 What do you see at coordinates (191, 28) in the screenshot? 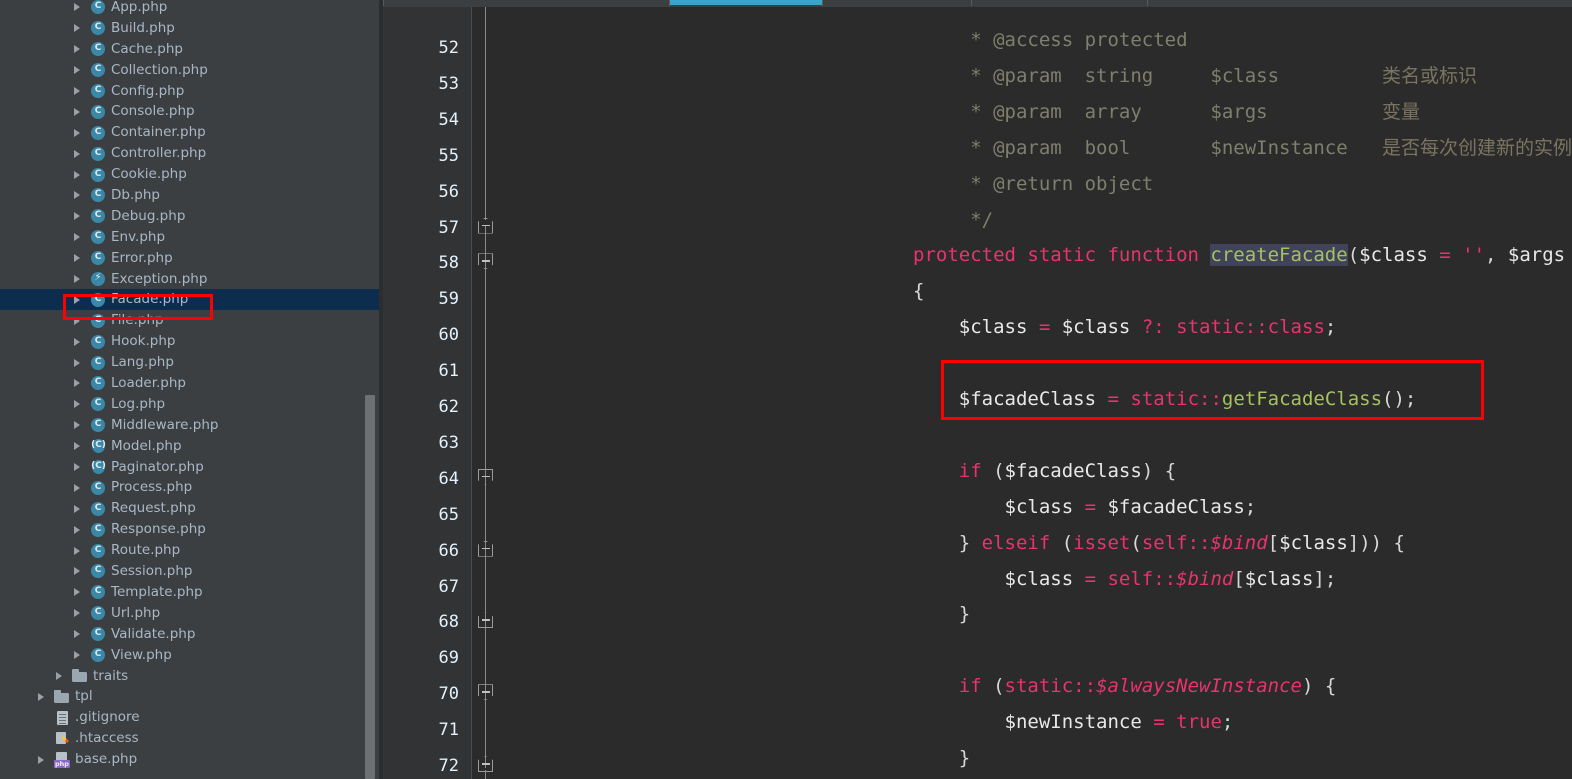
I see `tree-item-build-php: Build.php` at bounding box center [191, 28].